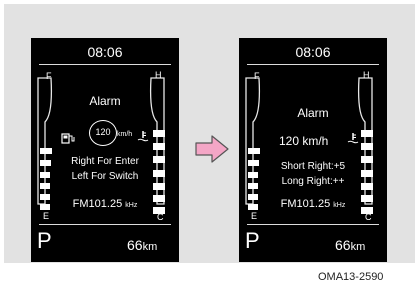  Describe the element at coordinates (304, 141) in the screenshot. I see `speed-setting: 120 km/h` at that location.